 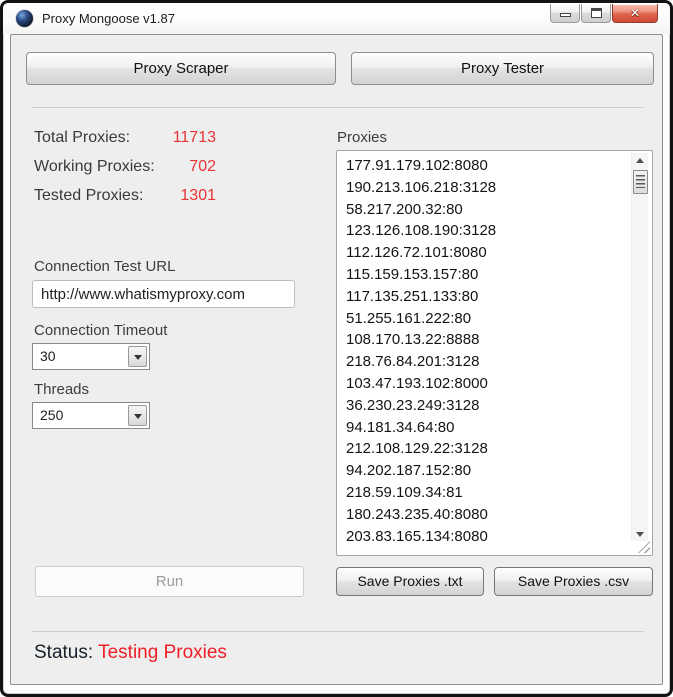 What do you see at coordinates (640, 533) in the screenshot?
I see `scroll-down-icon` at bounding box center [640, 533].